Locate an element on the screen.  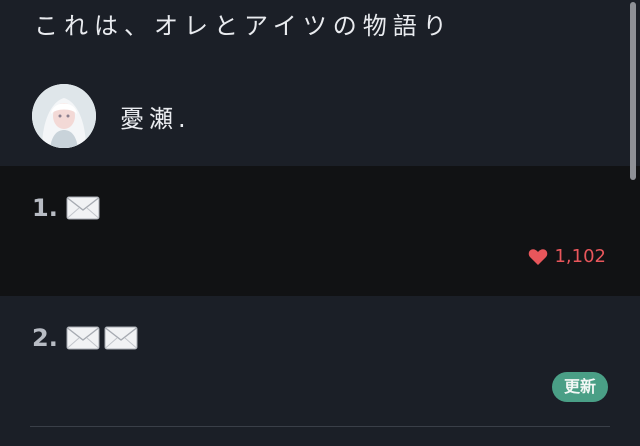
episode-number: 1. is located at coordinates (45, 208).